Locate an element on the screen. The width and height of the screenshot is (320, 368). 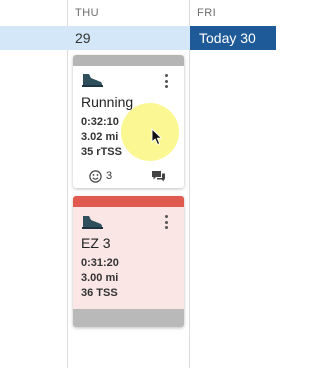
mouse-cursor-icon is located at coordinates (156, 136).